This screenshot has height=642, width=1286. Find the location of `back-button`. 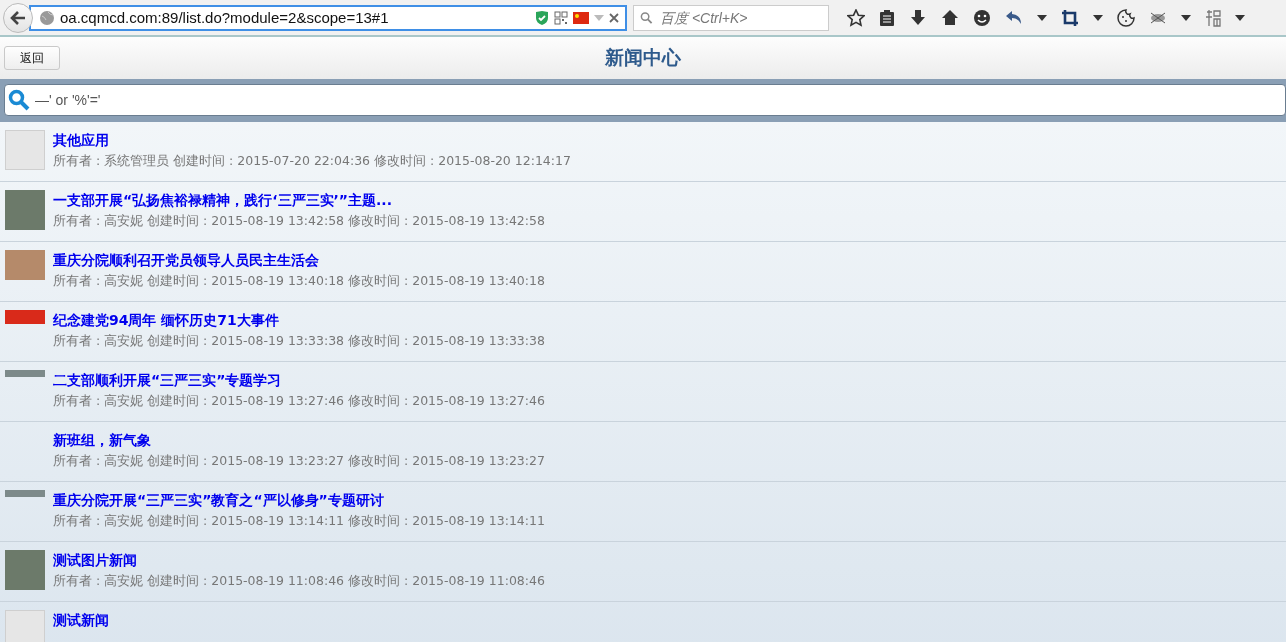

back-button is located at coordinates (18, 17).